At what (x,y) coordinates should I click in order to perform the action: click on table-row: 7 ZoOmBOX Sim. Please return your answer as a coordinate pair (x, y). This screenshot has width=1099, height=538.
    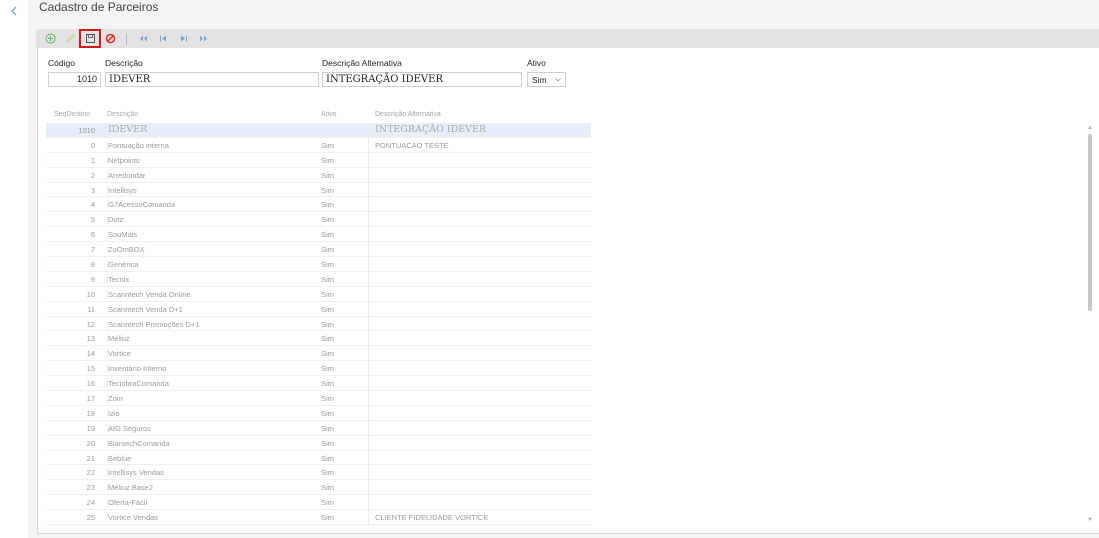
    Looking at the image, I should click on (318, 250).